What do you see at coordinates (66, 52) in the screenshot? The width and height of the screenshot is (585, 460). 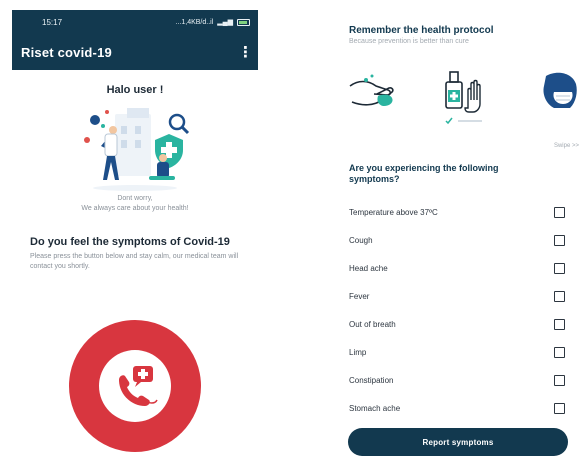 I see `app-title: Riset covid-19` at bounding box center [66, 52].